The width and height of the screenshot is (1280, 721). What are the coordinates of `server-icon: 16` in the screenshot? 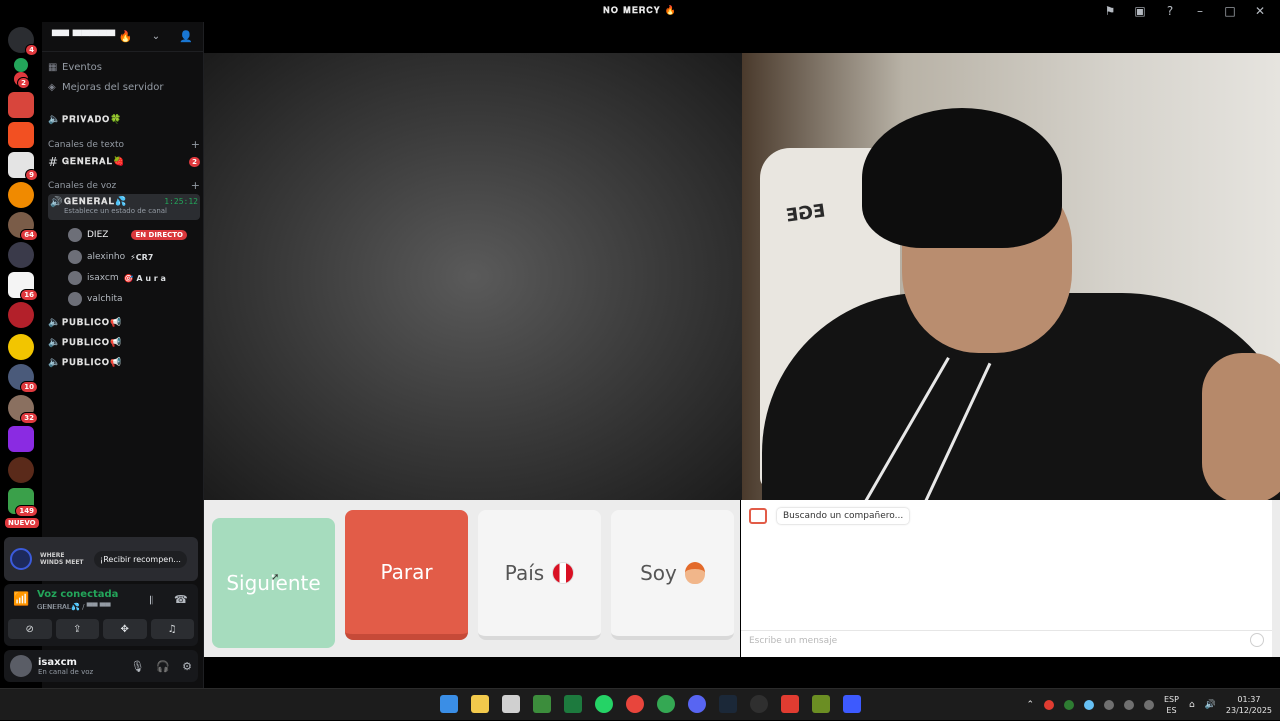 It's located at (23, 286).